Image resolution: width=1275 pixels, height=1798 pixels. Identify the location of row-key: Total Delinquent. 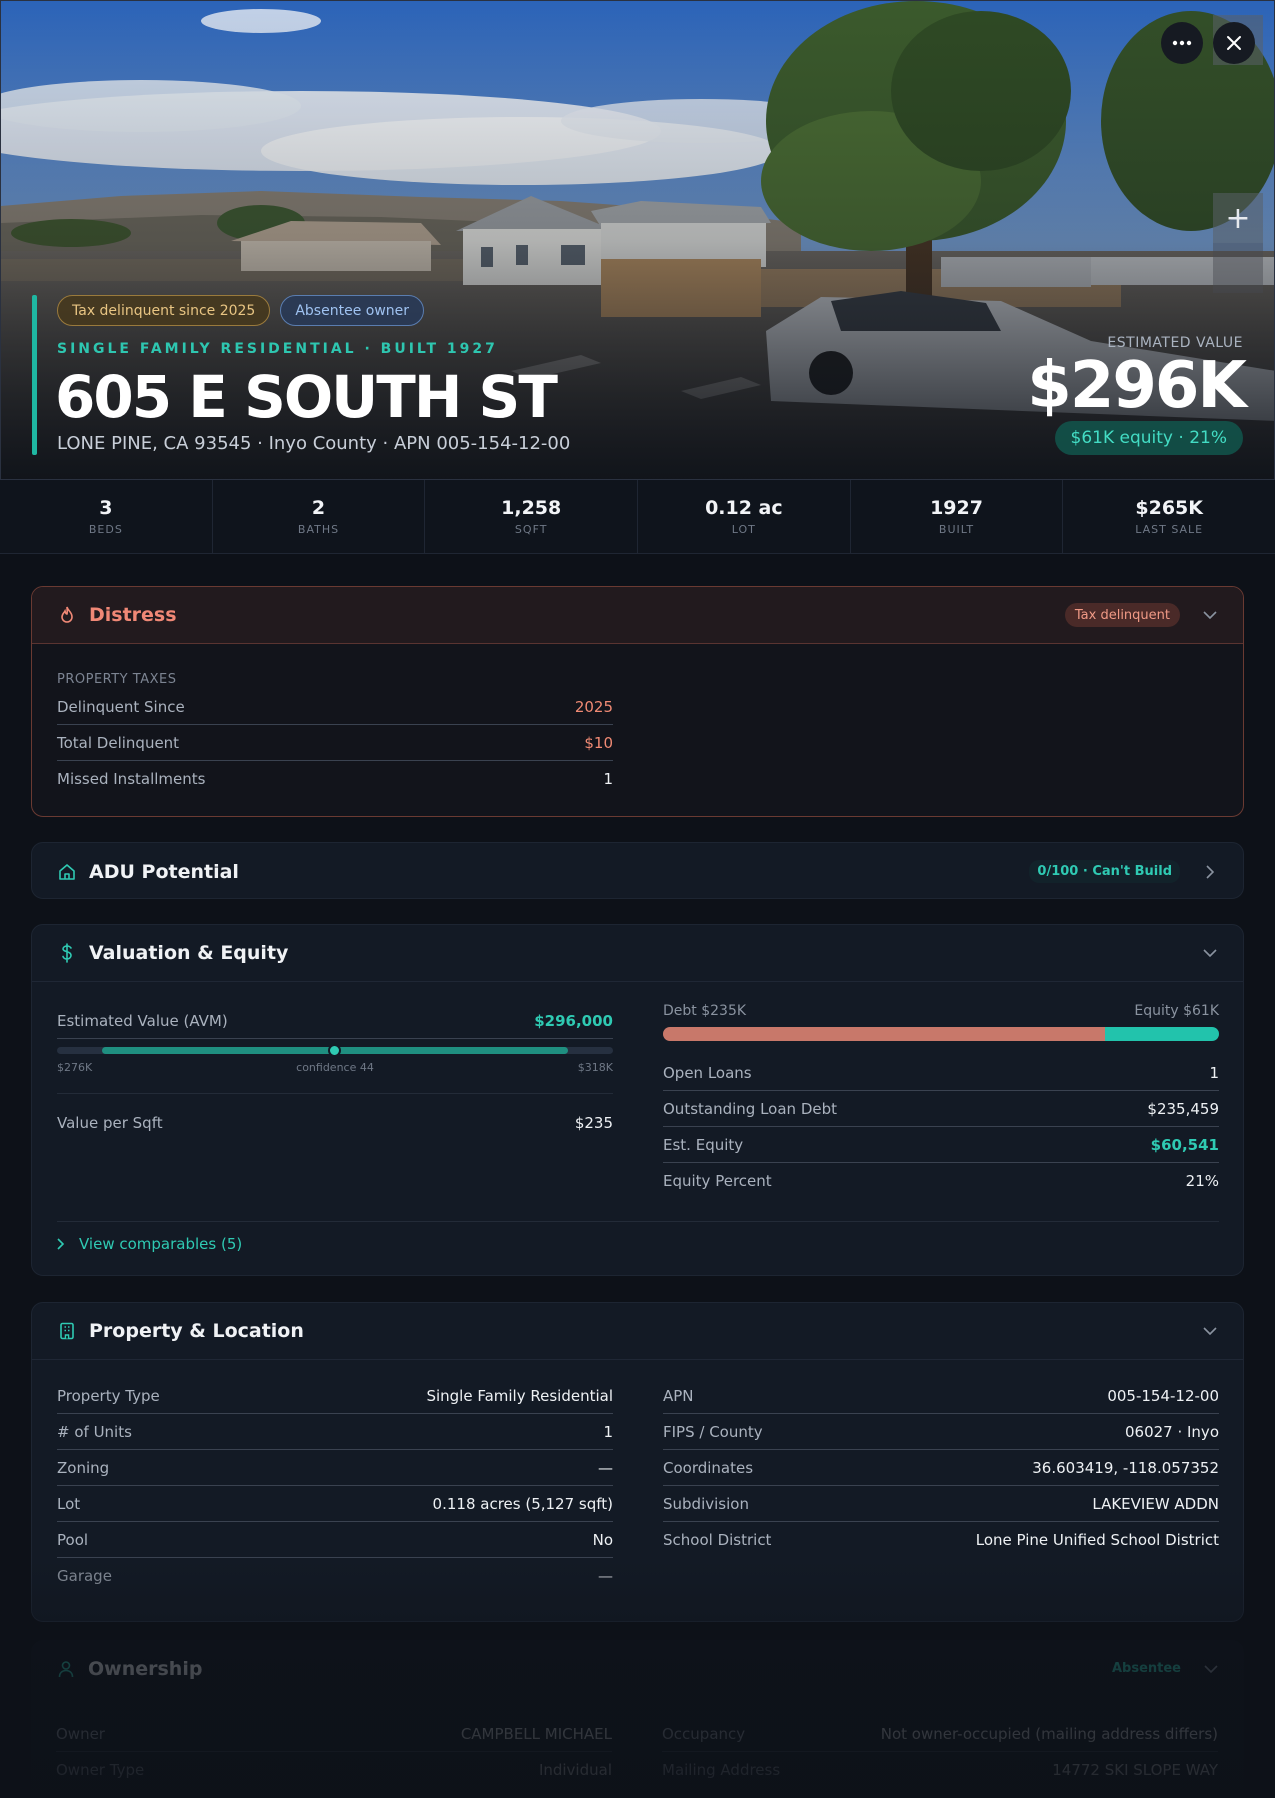
(118, 742).